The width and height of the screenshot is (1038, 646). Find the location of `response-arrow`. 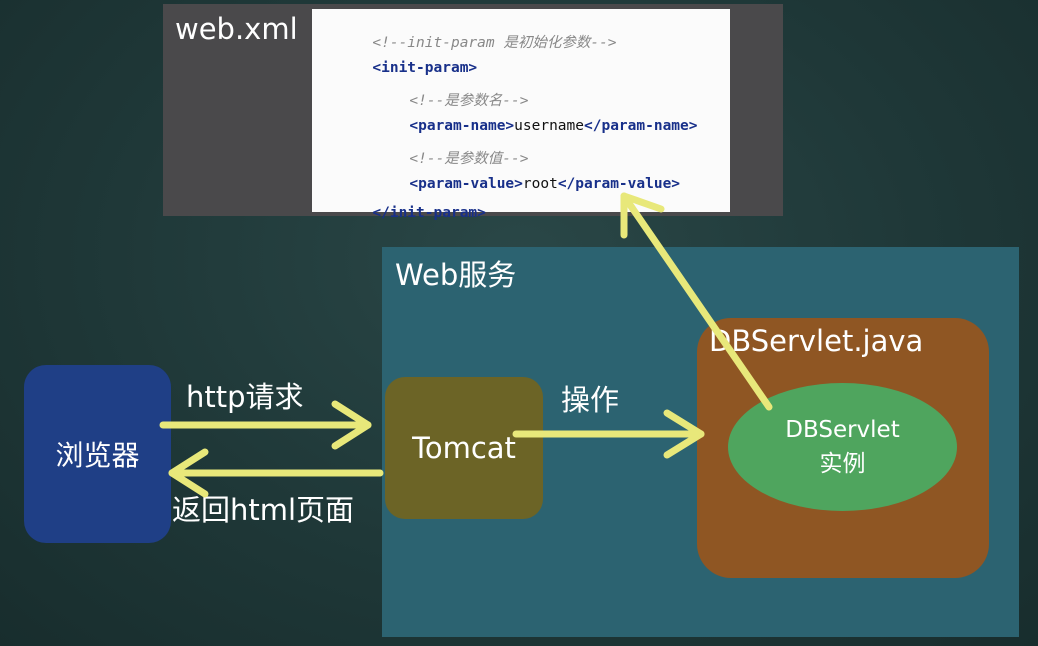

response-arrow is located at coordinates (276, 473).